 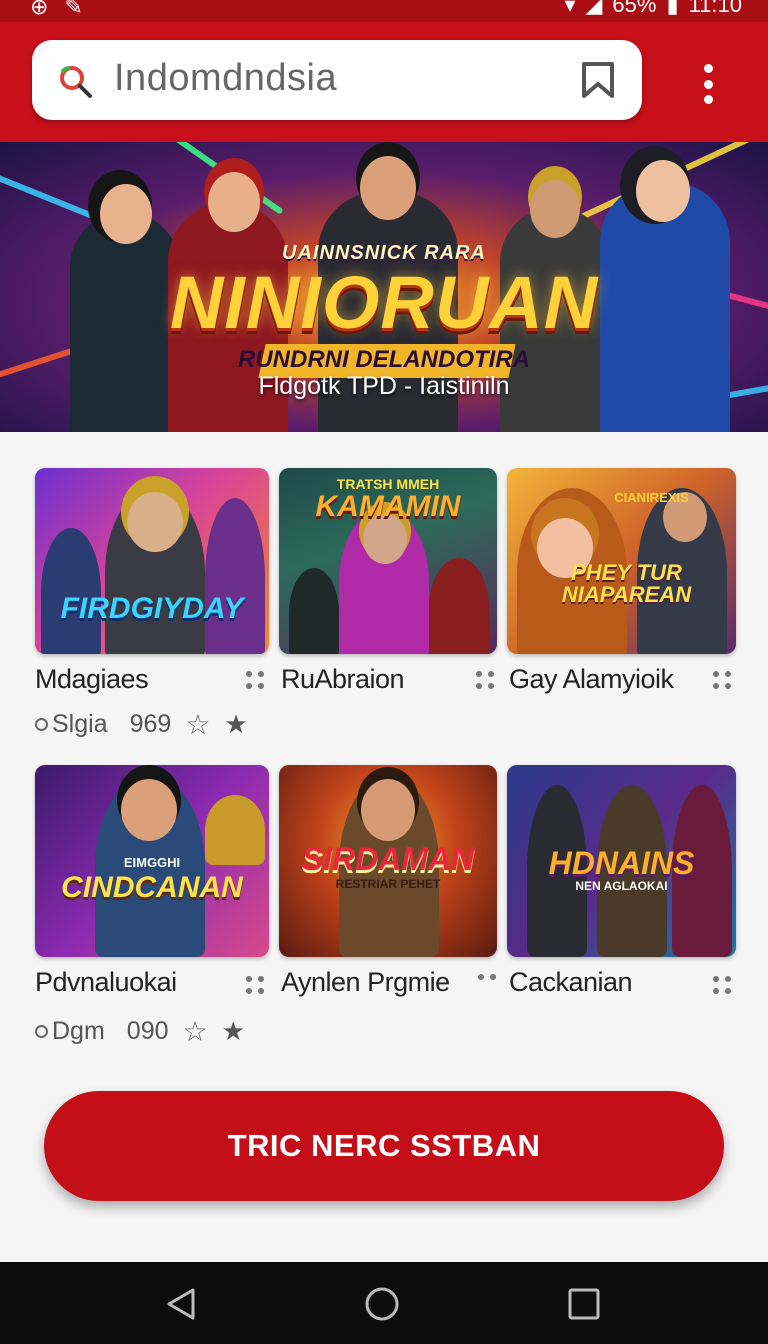 I want to click on thumb-title: PHEY TUR NIAPAREAN, so click(x=626, y=583).